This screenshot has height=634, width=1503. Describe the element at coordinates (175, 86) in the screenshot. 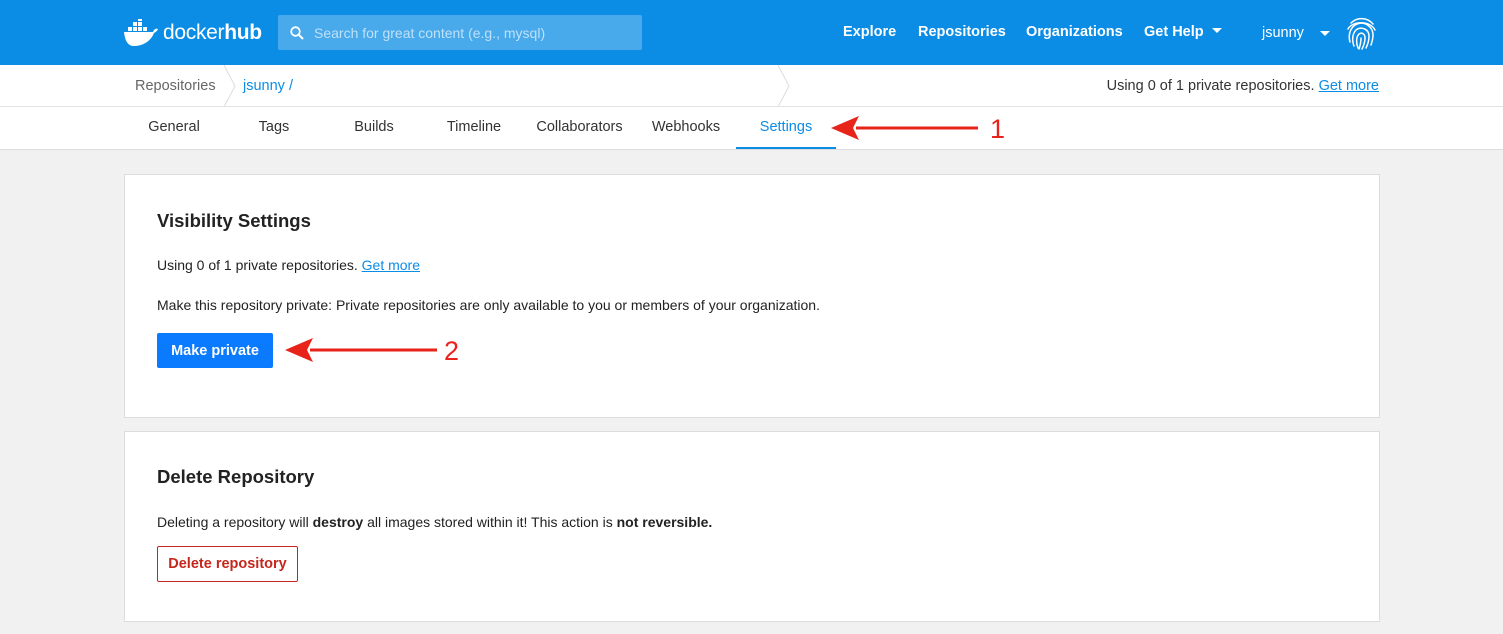

I see `breadcrumb-repositories: Repositories` at that location.